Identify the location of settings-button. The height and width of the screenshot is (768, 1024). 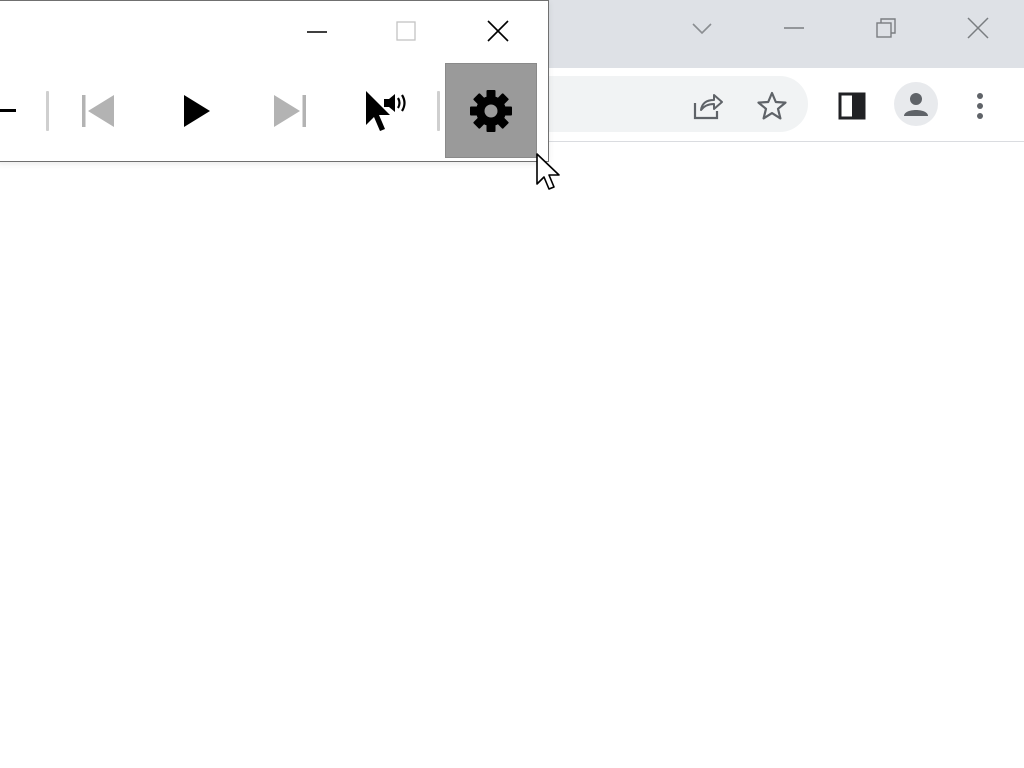
(491, 110).